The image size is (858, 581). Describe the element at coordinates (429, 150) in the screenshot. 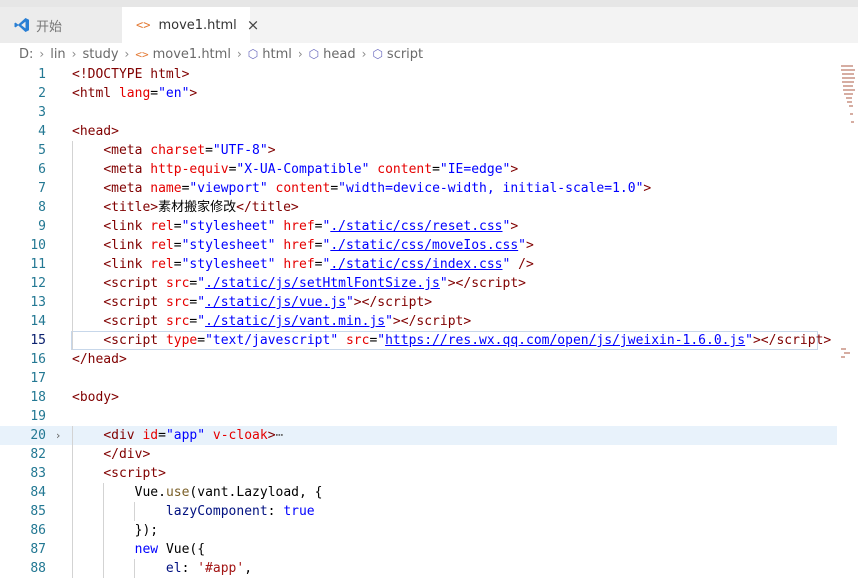

I see `code-line: 5 <meta charset="UTF-8">` at that location.